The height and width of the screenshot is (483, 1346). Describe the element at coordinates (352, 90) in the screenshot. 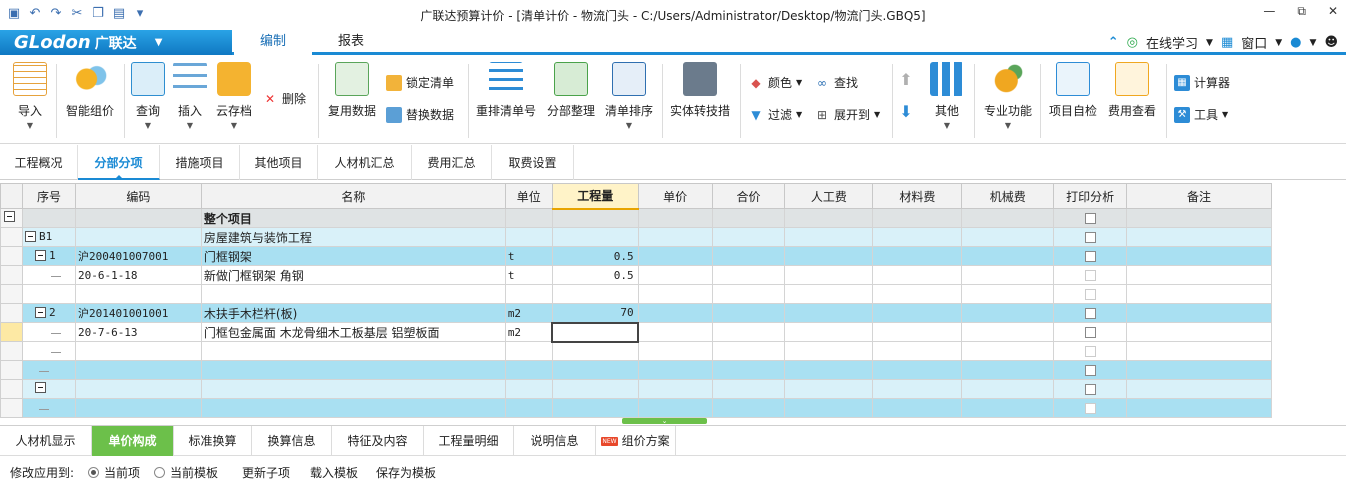

I see `reuse-data-button: 复用数据` at that location.